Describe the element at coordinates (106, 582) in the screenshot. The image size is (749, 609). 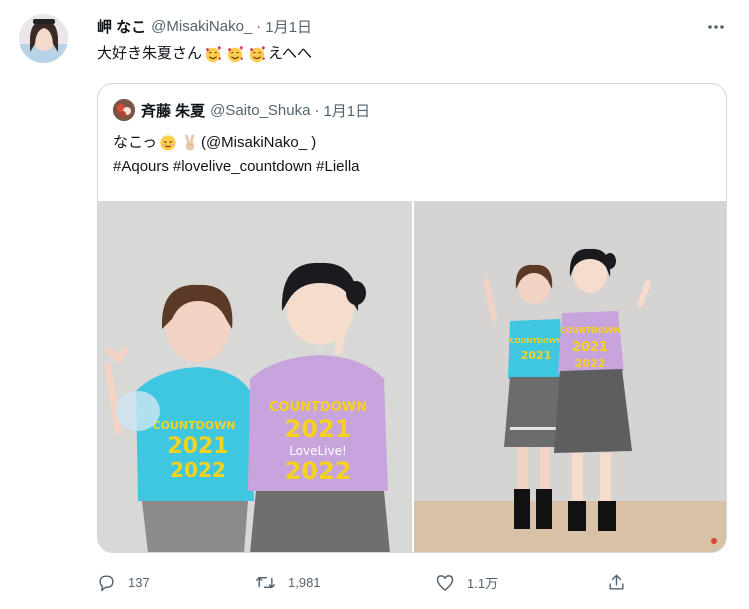
I see `reply-icon` at that location.